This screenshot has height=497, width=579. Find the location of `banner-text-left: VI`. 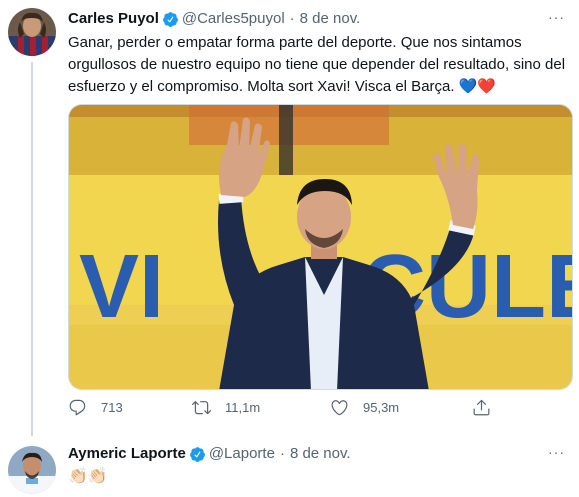

banner-text-left: VI is located at coordinates (121, 287).